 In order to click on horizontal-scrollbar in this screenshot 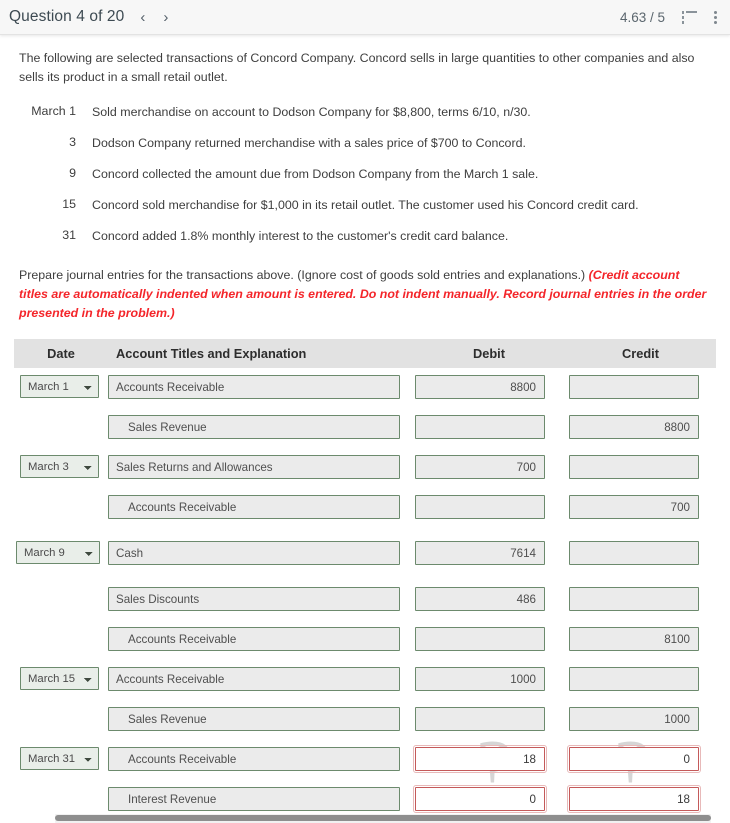, I will do `click(383, 818)`.